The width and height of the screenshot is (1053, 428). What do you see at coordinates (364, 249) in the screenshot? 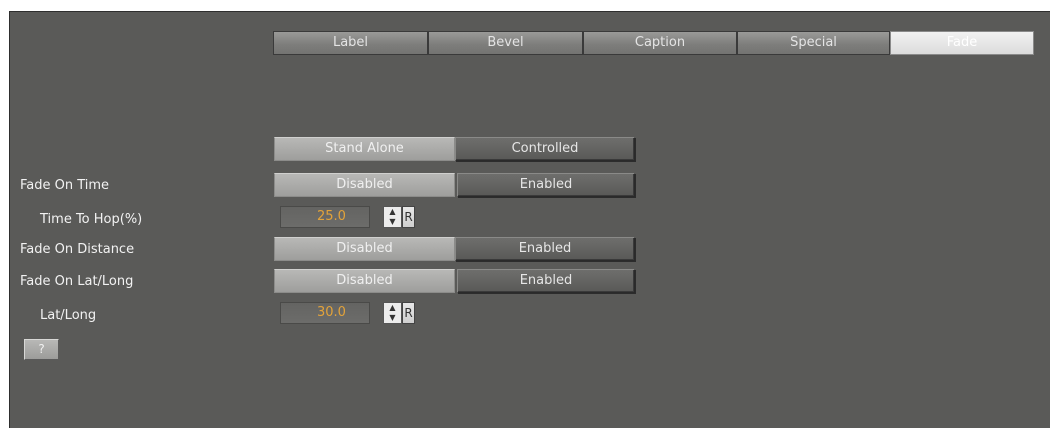
I see `fade-on-distance-disabled-button: Disabled` at bounding box center [364, 249].